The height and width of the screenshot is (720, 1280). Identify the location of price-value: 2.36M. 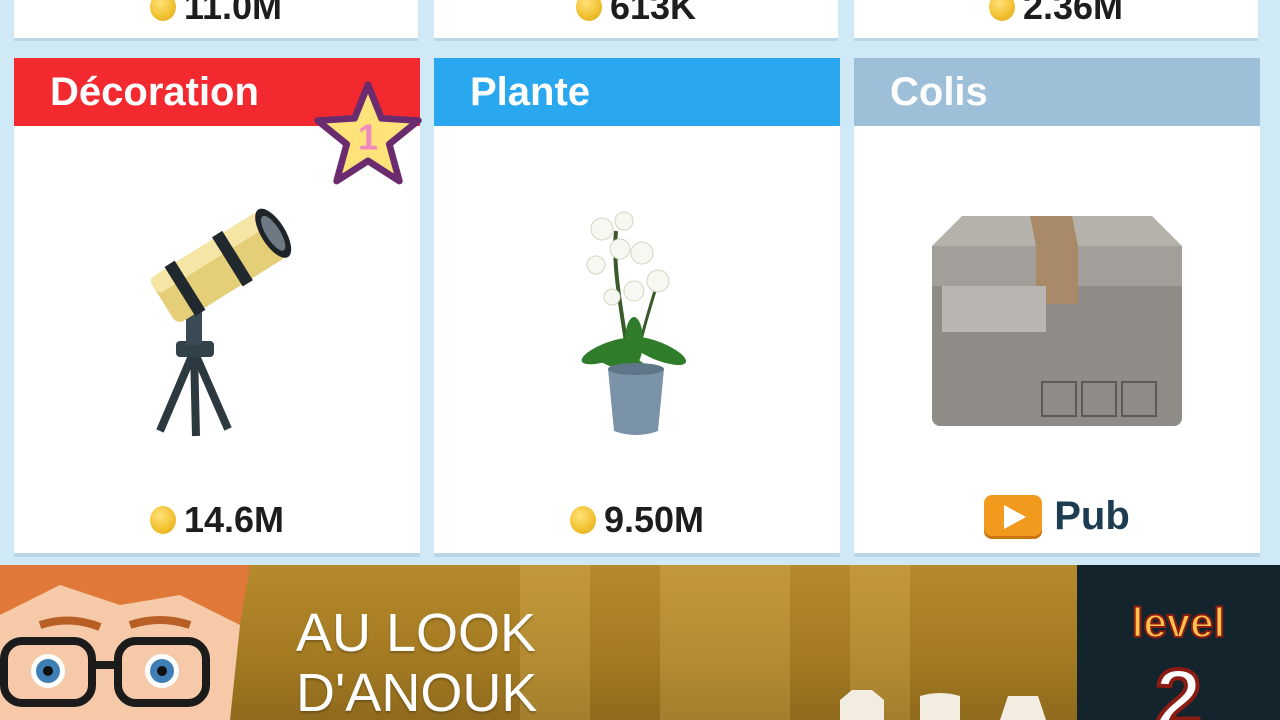
(1073, 13).